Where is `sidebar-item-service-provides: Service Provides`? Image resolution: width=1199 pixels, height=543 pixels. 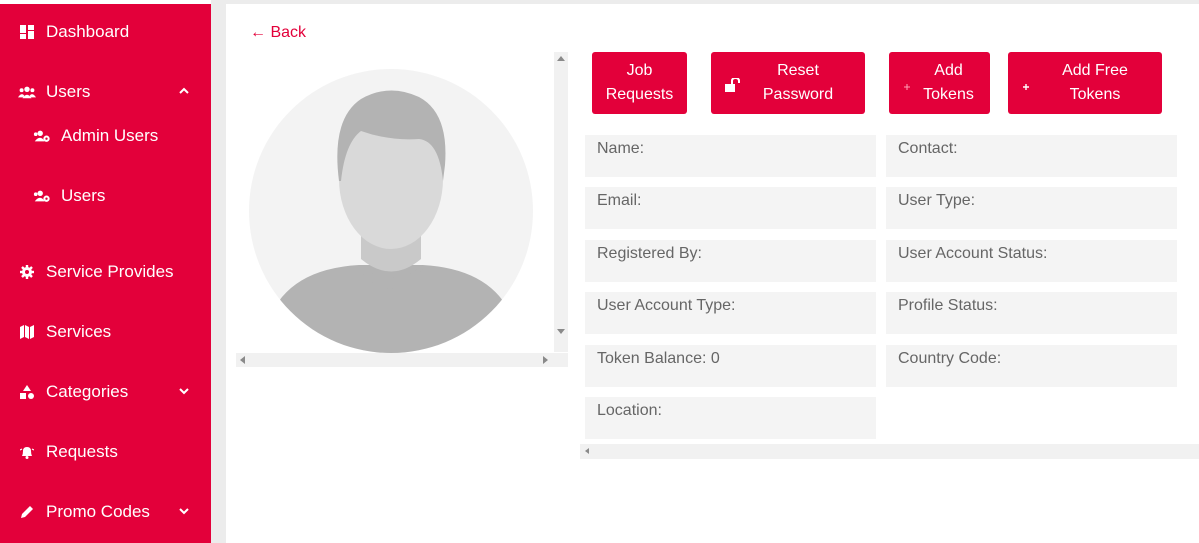
sidebar-item-service-provides: Service Provides is located at coordinates (105, 272).